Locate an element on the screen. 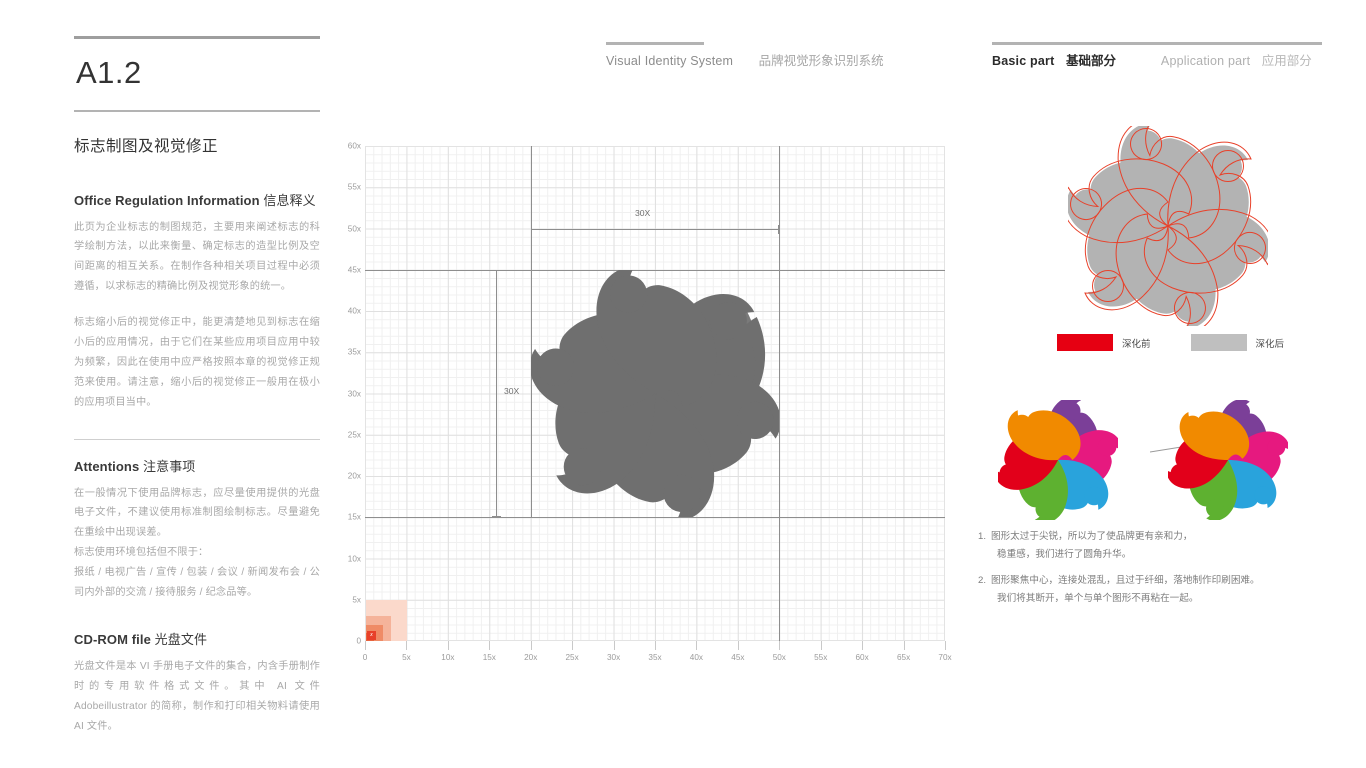 This screenshot has height=768, width=1366. note-line-1-1: 图形太过于尖锐，所以为了使品牌更有亲和力， is located at coordinates (1092, 536).